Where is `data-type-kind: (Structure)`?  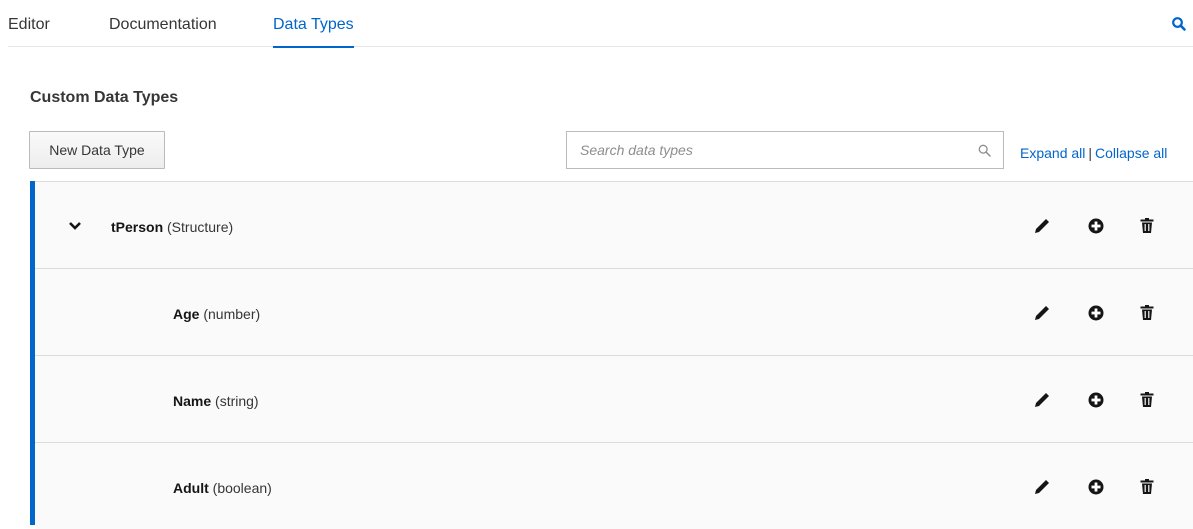 data-type-kind: (Structure) is located at coordinates (200, 227).